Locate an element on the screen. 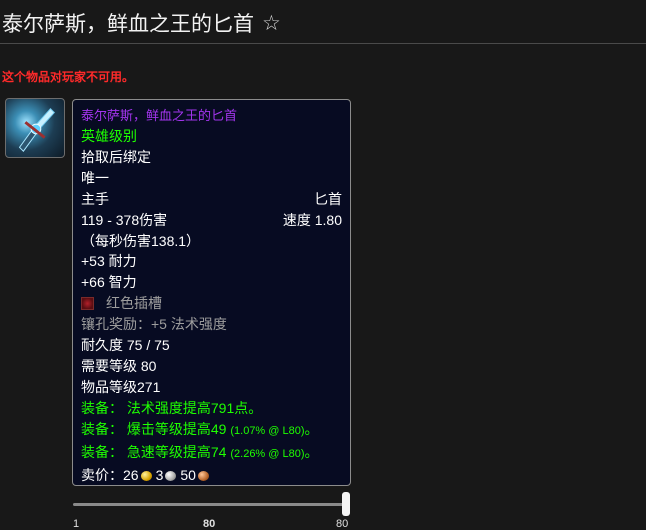 Image resolution: width=646 pixels, height=530 pixels. sell-label: 卖价： is located at coordinates (102, 474).